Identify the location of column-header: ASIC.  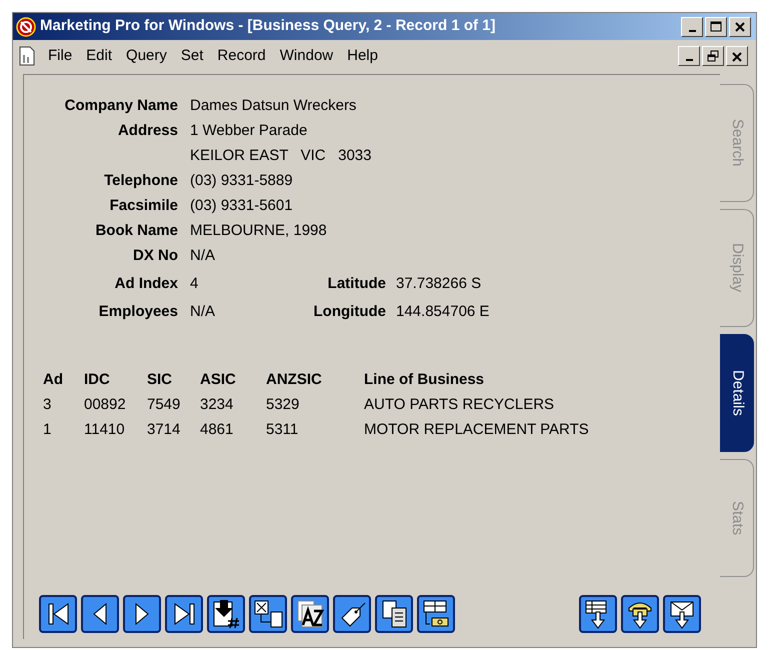
(218, 380).